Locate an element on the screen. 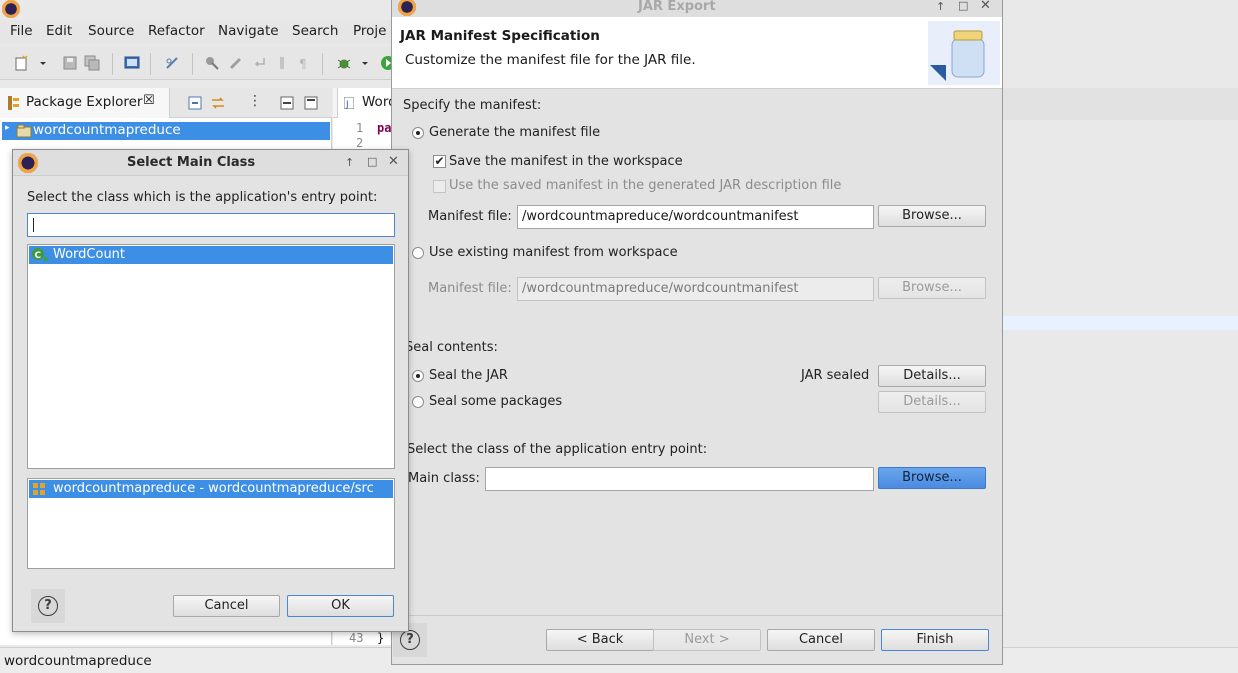 Image resolution: width=1238 pixels, height=673 pixels. line-number: 1 is located at coordinates (360, 128).